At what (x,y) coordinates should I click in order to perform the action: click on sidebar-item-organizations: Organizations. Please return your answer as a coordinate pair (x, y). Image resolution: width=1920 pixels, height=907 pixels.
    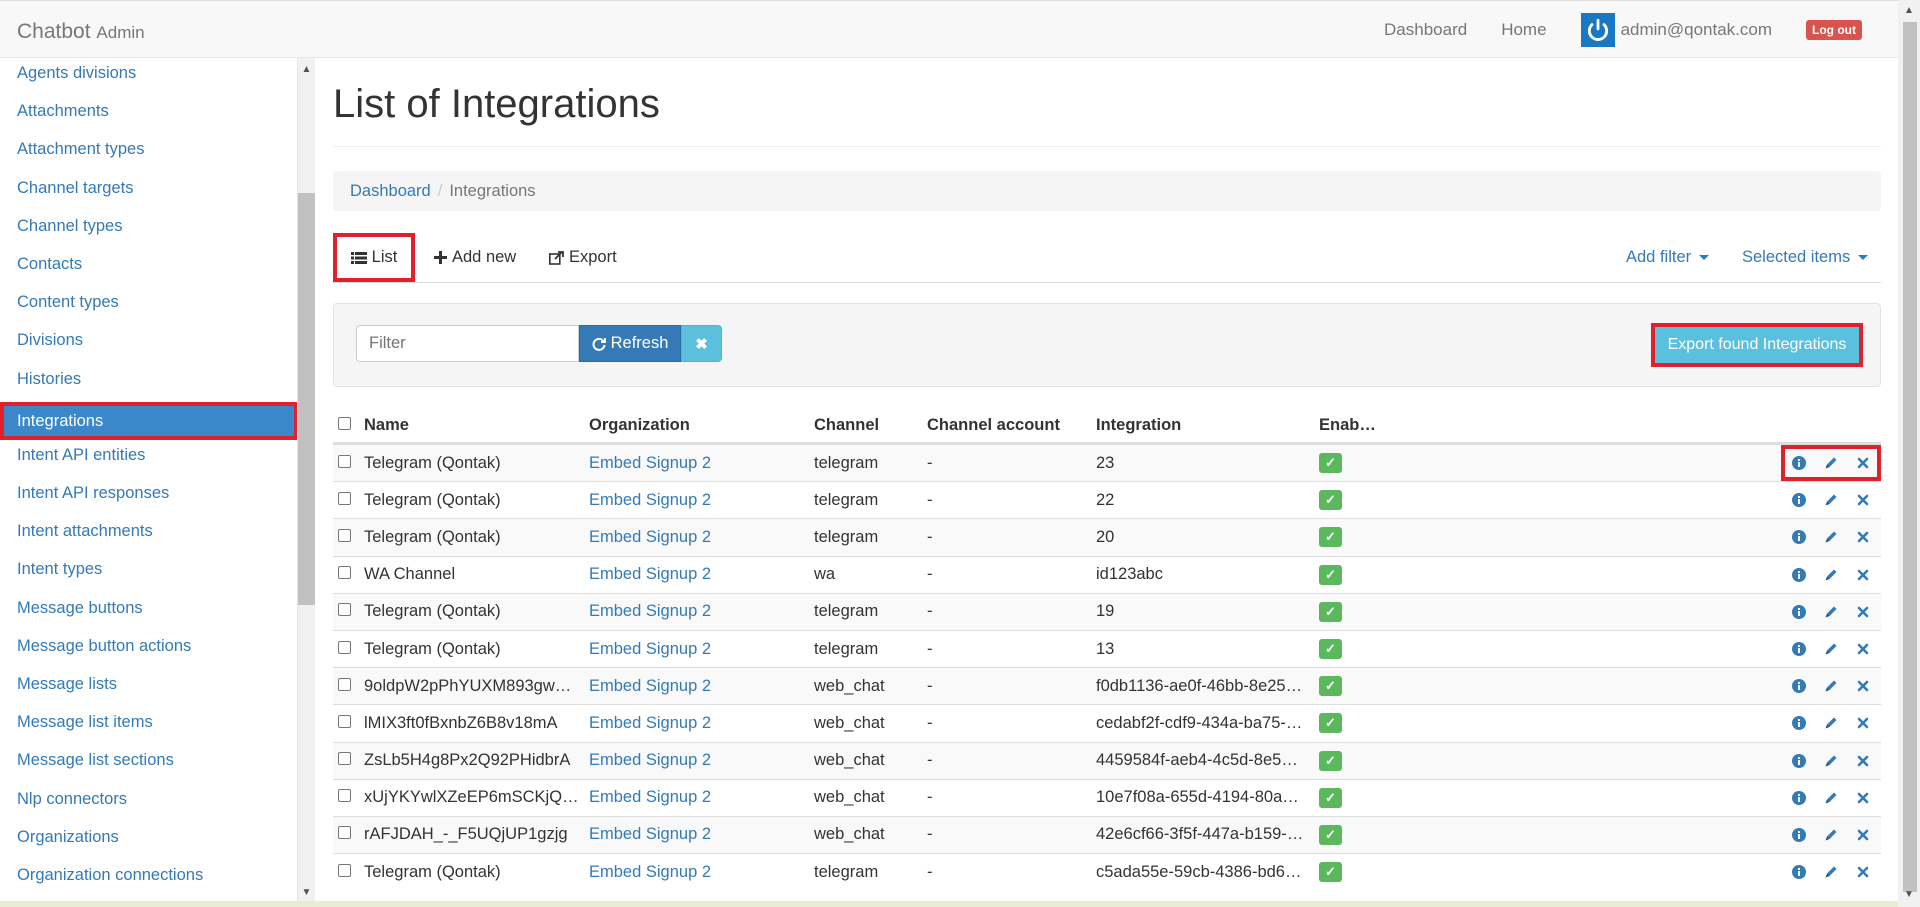
    Looking at the image, I should click on (148, 841).